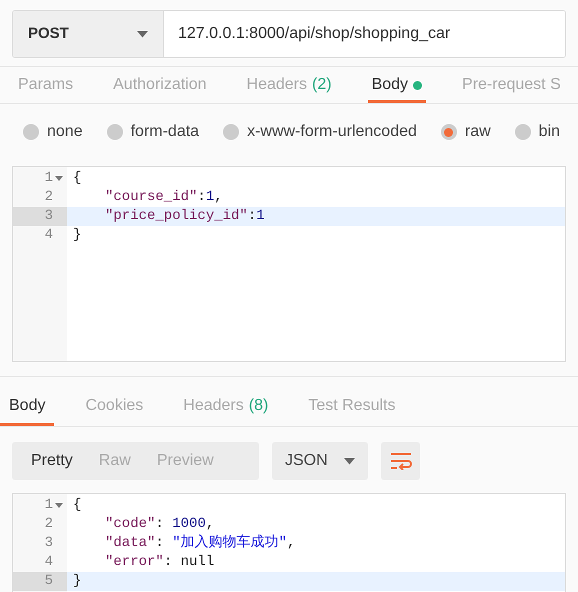  What do you see at coordinates (48, 581) in the screenshot?
I see `line-number: 5` at bounding box center [48, 581].